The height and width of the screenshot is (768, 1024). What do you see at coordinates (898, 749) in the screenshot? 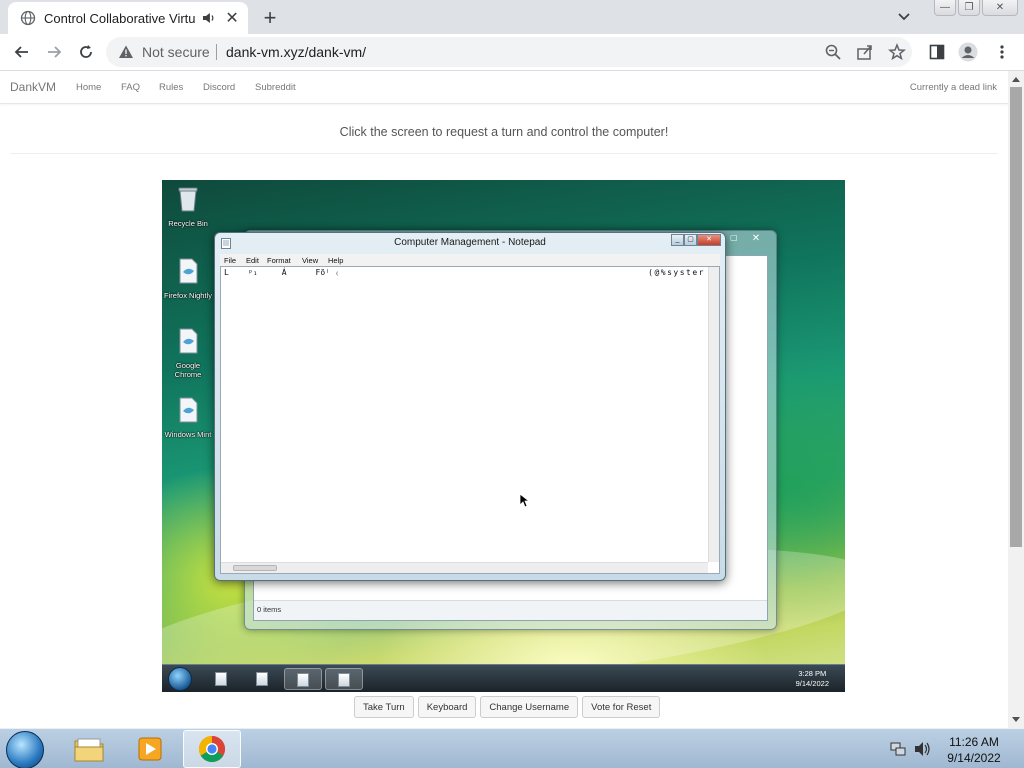
I see `network-icon` at bounding box center [898, 749].